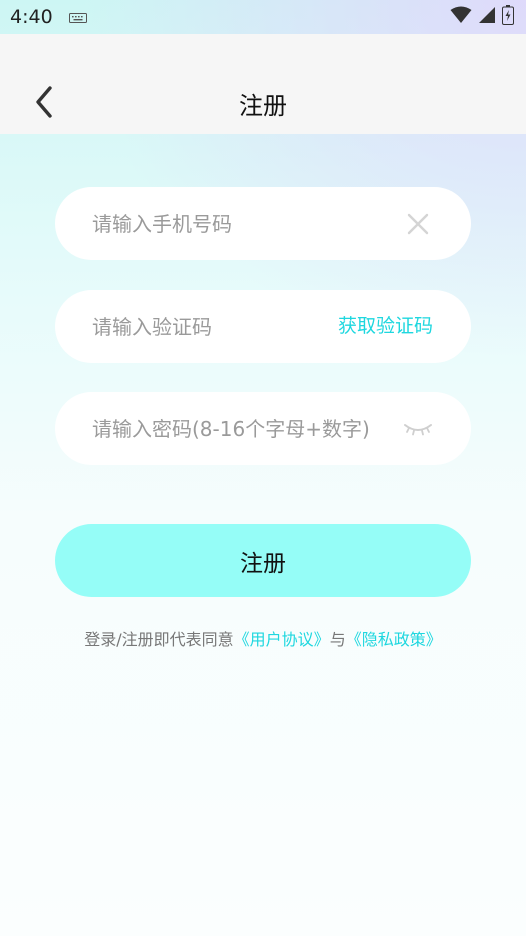  What do you see at coordinates (263, 84) in the screenshot?
I see `app-bar: 注册` at bounding box center [263, 84].